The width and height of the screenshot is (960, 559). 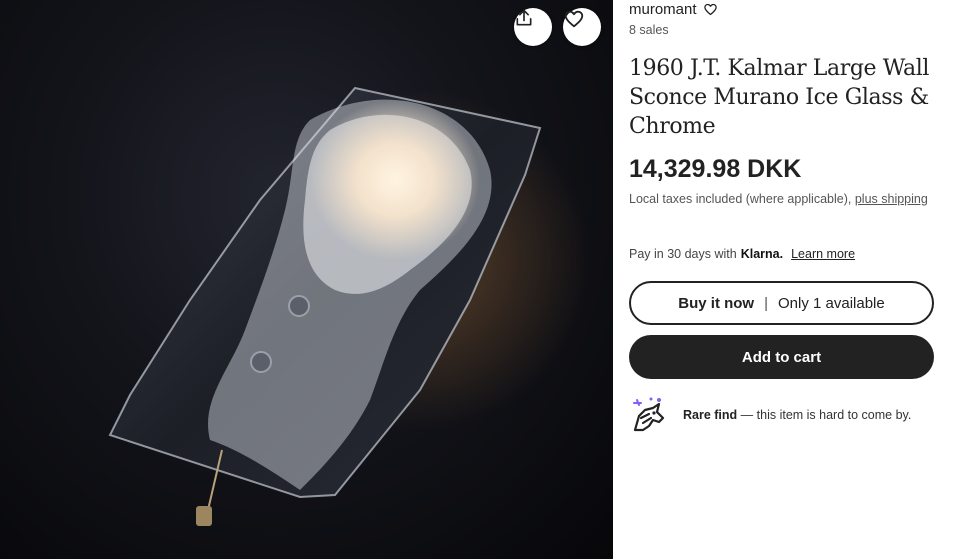 I want to click on klarna-learn-more-link: Learn more, so click(x=823, y=254).